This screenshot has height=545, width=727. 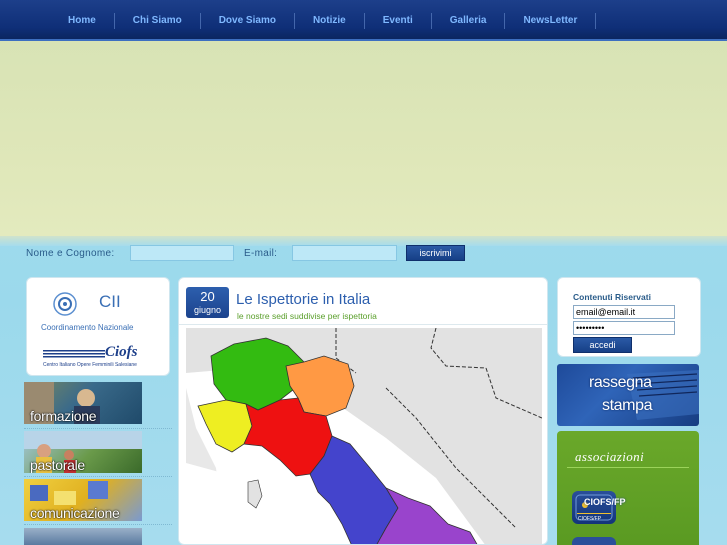 I want to click on nav-separator, so click(x=596, y=20).